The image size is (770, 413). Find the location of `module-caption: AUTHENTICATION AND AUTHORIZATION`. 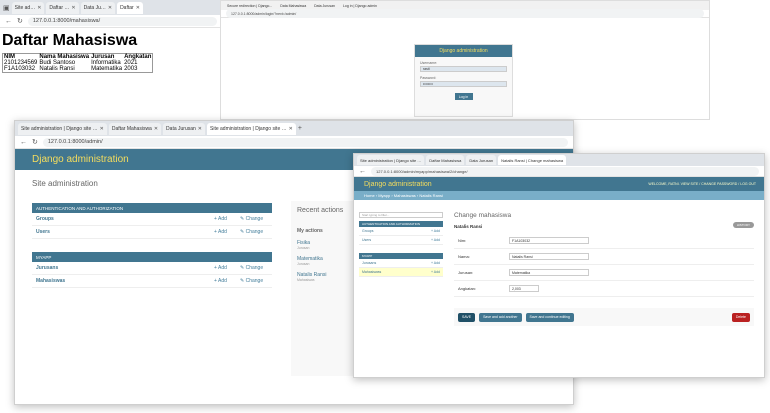

module-caption: AUTHENTICATION AND AUTHORIZATION is located at coordinates (152, 208).